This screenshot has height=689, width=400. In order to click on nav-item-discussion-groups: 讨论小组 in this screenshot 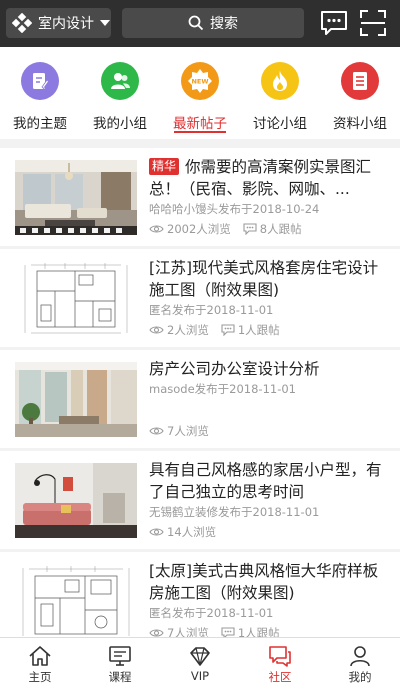, I will do `click(280, 93)`.